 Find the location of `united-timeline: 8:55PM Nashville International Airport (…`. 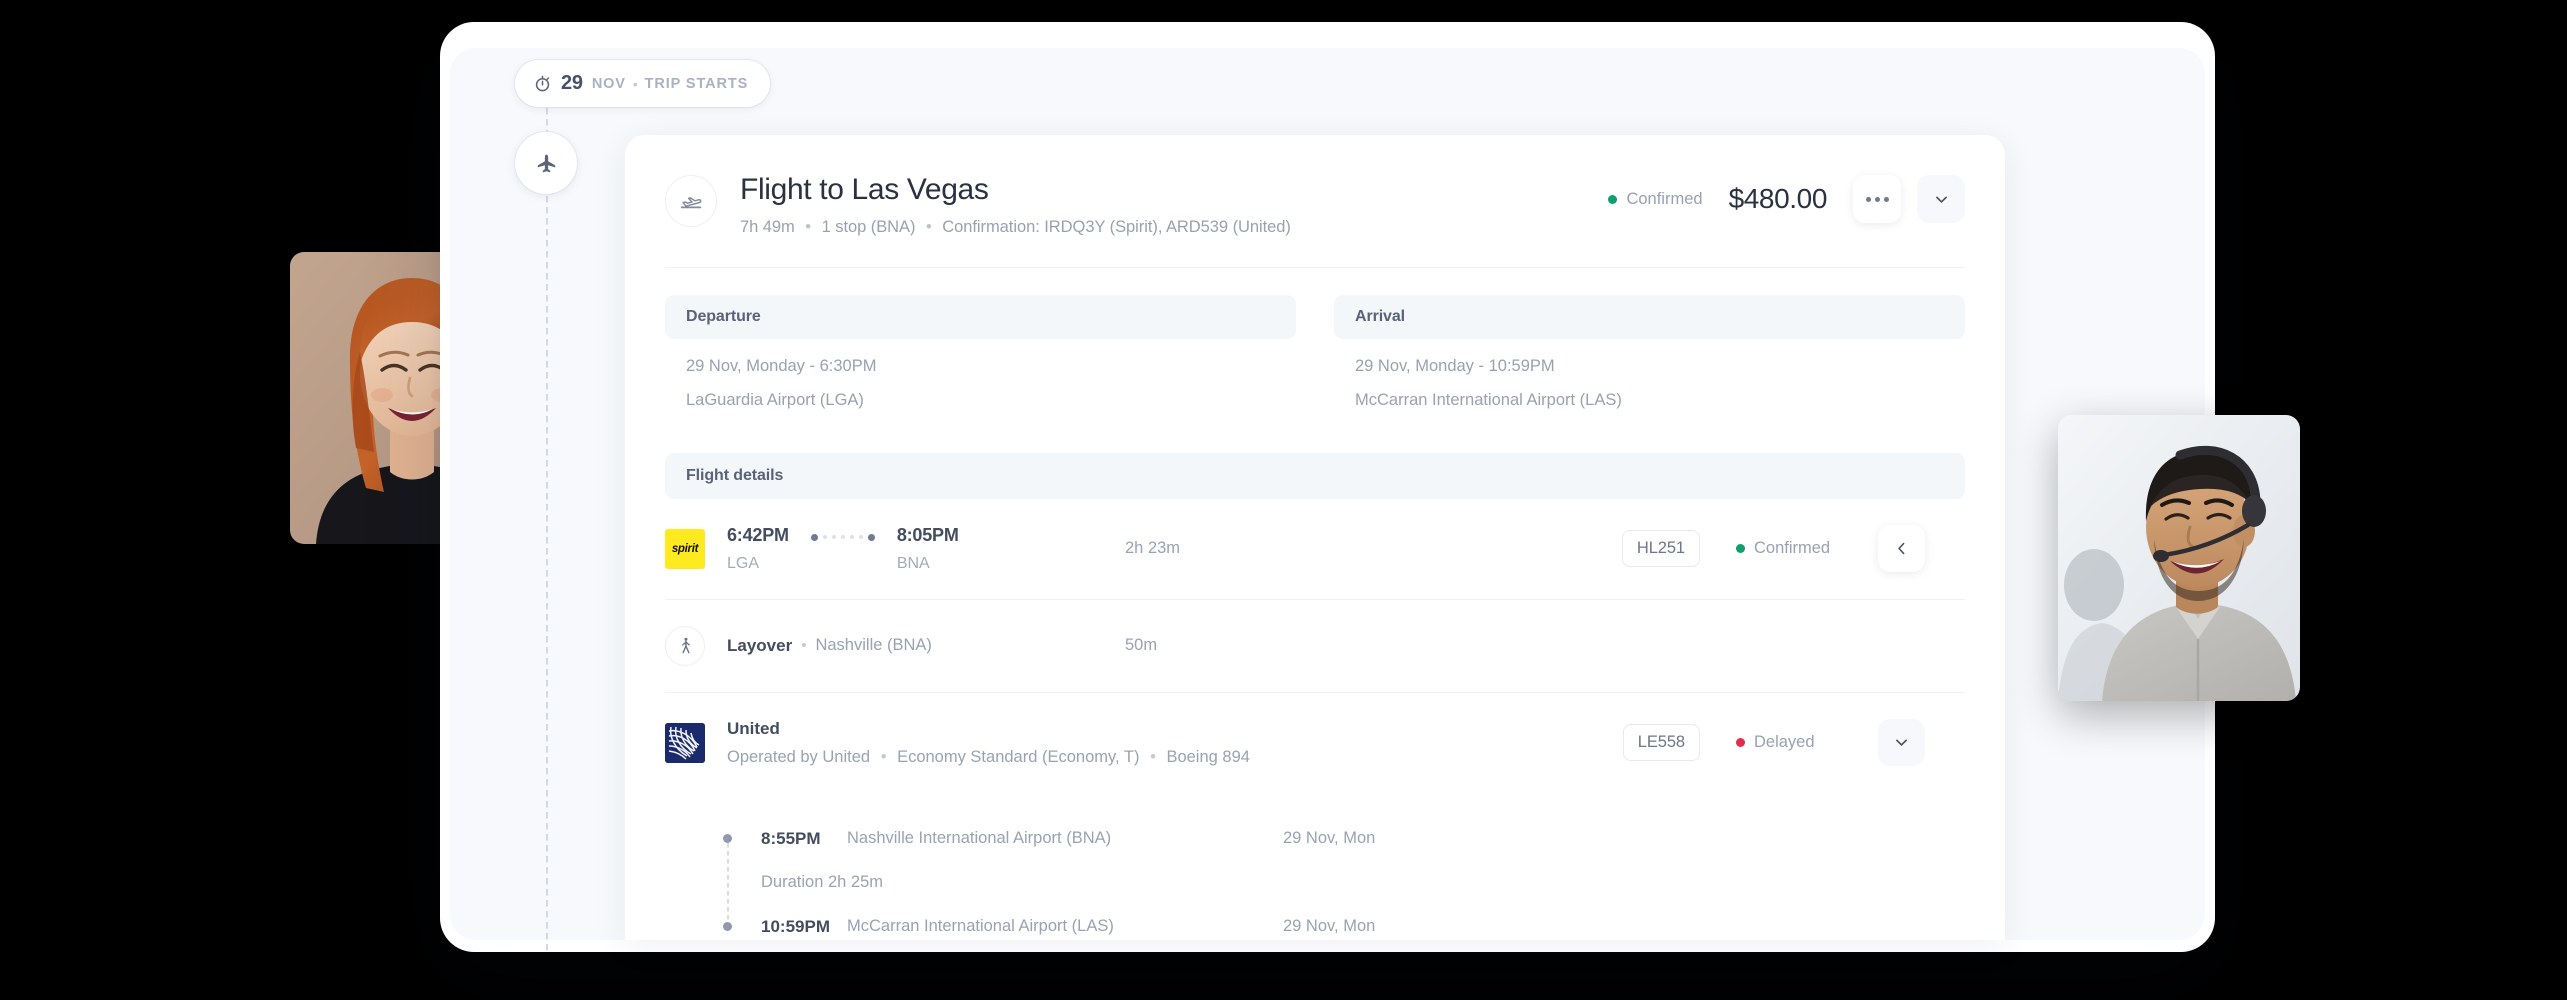

united-timeline: 8:55PM Nashville International Airport (… is located at coordinates (1315, 866).